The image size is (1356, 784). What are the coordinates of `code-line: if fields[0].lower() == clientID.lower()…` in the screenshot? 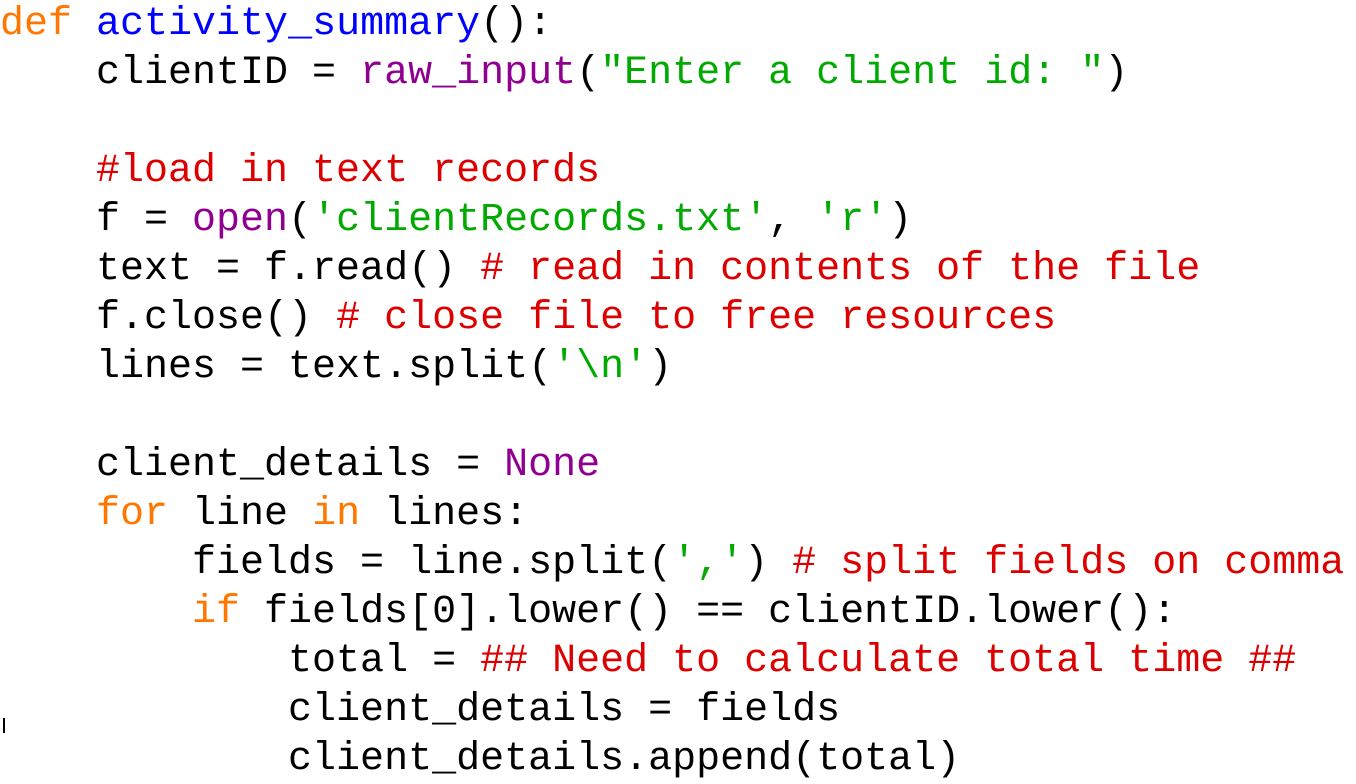 It's located at (672, 612).